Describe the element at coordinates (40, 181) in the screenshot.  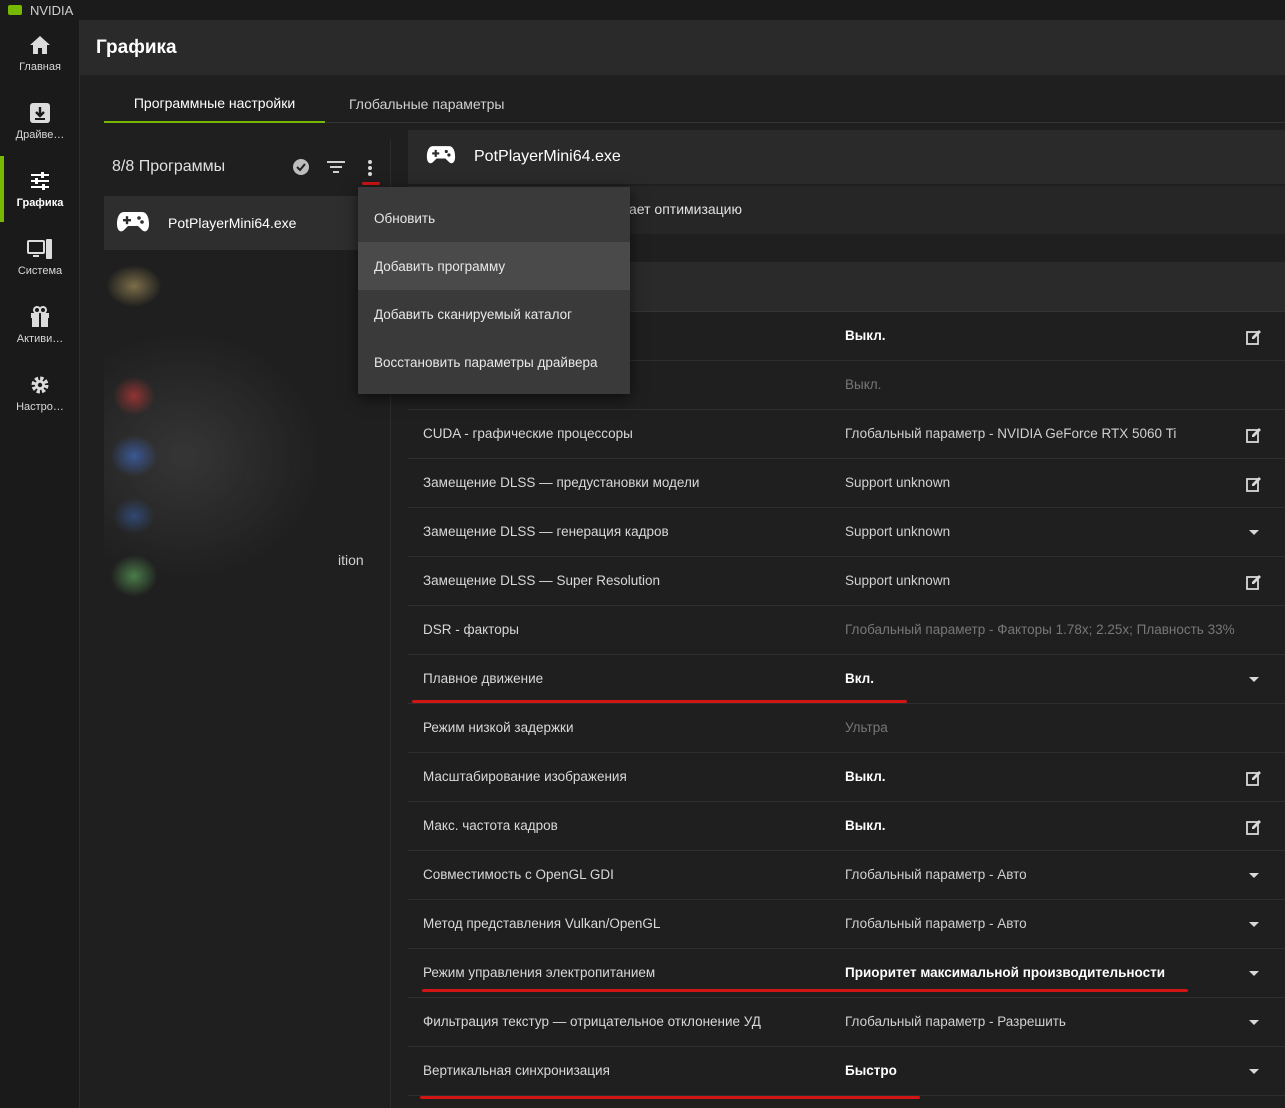
I see `sliders-icon` at that location.